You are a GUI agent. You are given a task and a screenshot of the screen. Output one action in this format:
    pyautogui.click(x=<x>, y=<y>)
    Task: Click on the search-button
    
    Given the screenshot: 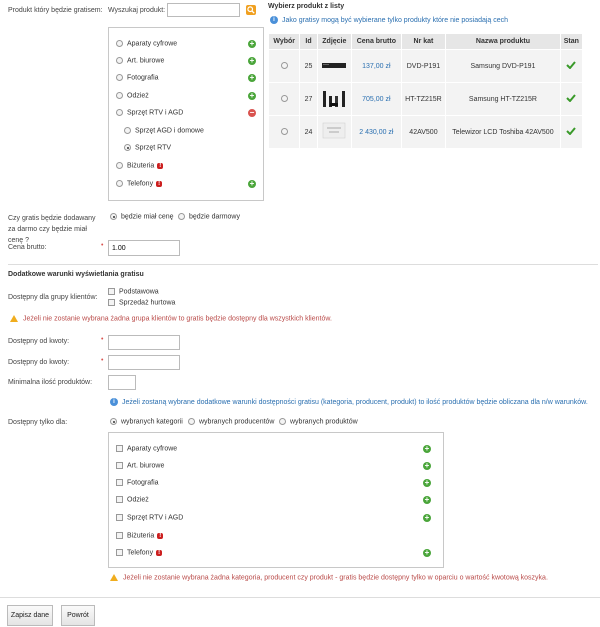 What is the action you would take?
    pyautogui.click(x=251, y=10)
    